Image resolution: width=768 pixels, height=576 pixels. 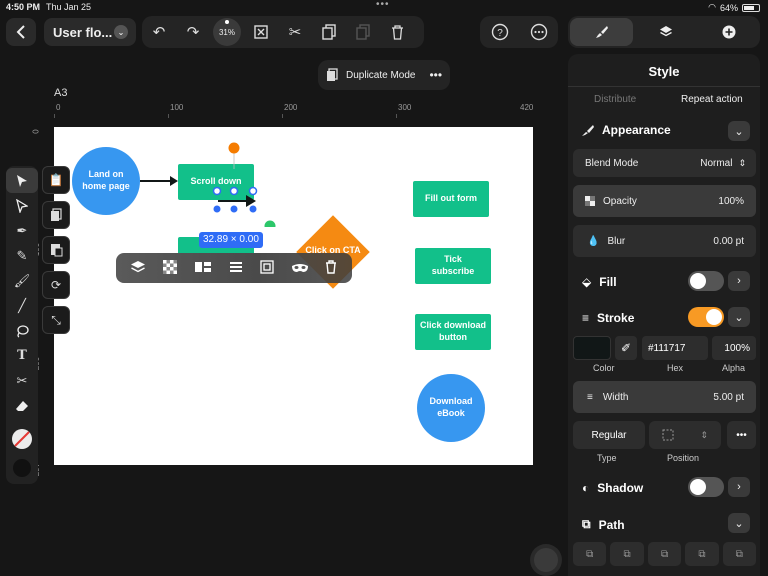 What do you see at coordinates (384, 75) in the screenshot?
I see `duplicate-mode-pill: Duplicate Mode •••` at bounding box center [384, 75].